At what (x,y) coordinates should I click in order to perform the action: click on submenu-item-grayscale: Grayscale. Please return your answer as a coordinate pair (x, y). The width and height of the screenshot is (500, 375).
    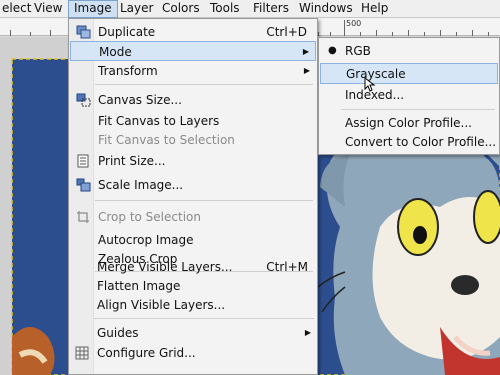
    Looking at the image, I should click on (409, 73).